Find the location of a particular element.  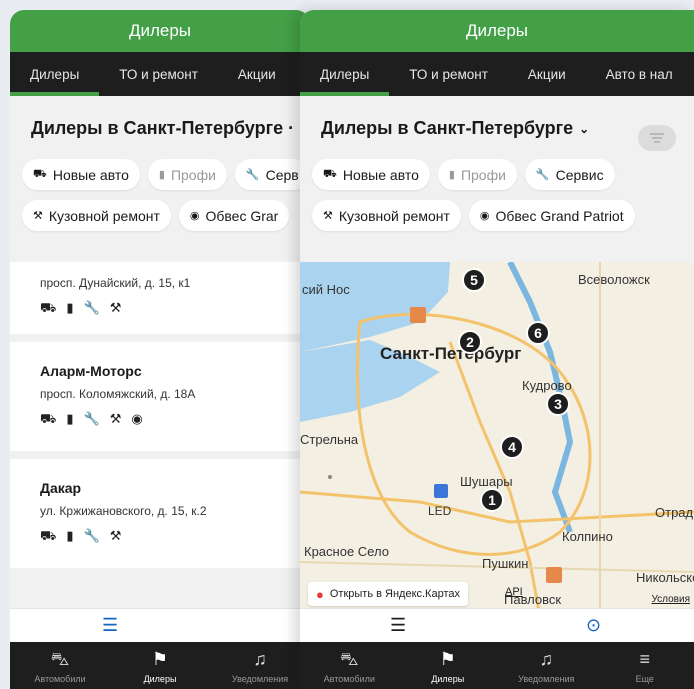

map-label: Отрад is located at coordinates (674, 512).